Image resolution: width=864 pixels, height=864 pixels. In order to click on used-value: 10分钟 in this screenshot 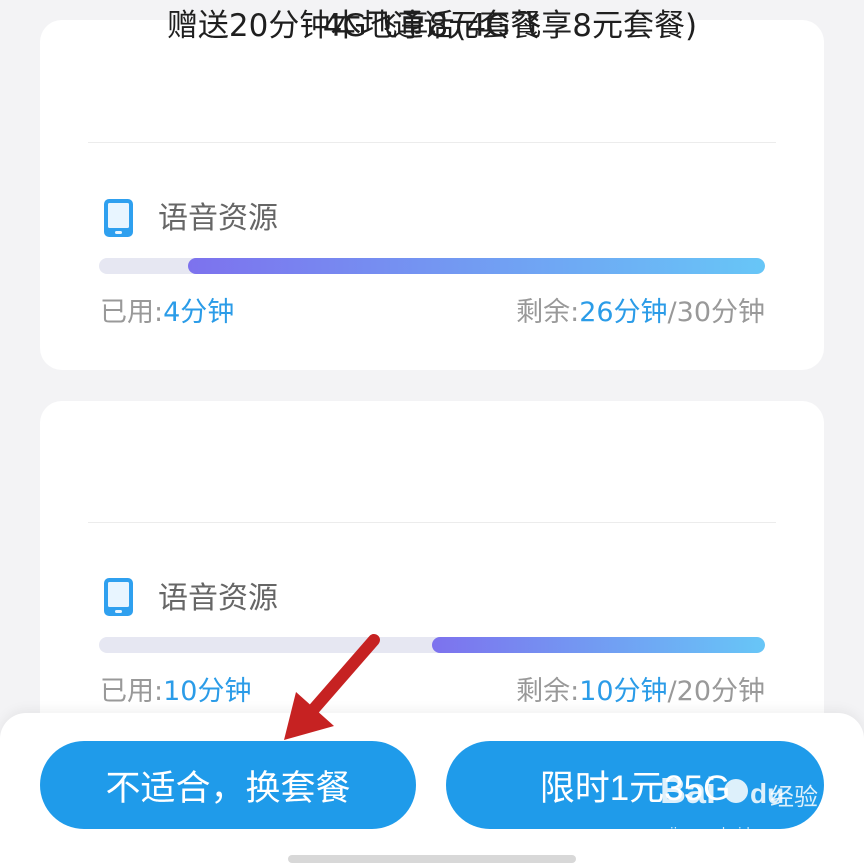, I will do `click(207, 691)`.